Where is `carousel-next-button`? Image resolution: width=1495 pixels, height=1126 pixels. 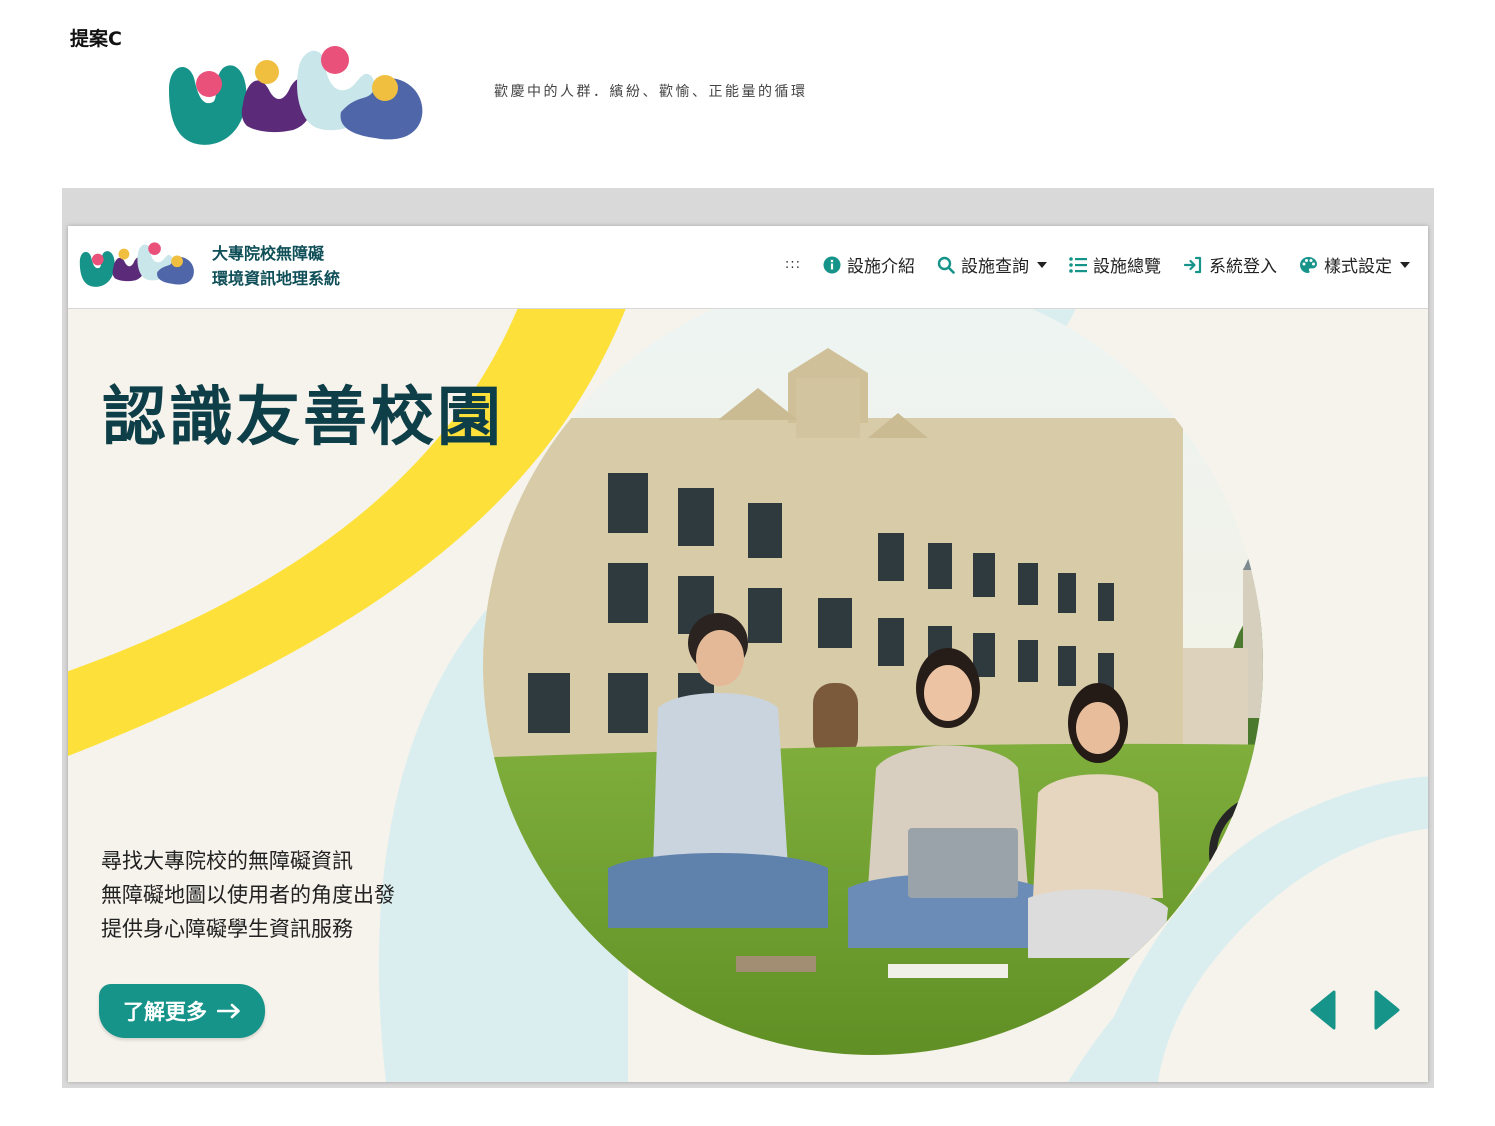 carousel-next-button is located at coordinates (1386, 1010).